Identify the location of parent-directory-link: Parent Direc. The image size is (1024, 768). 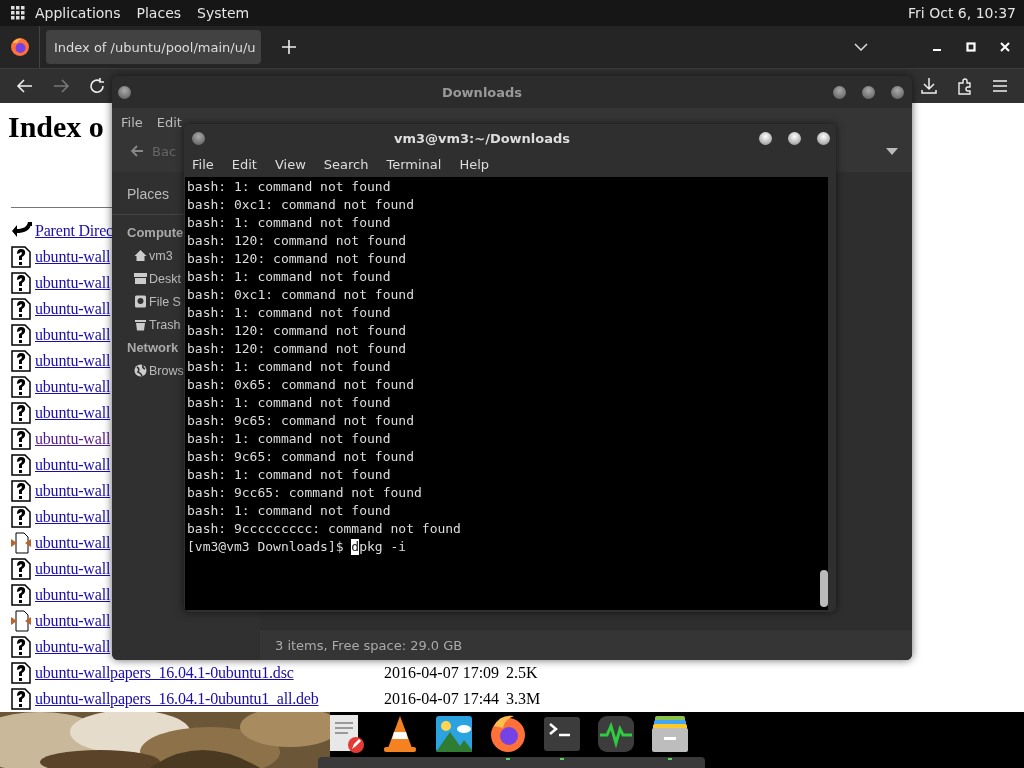
(74, 231).